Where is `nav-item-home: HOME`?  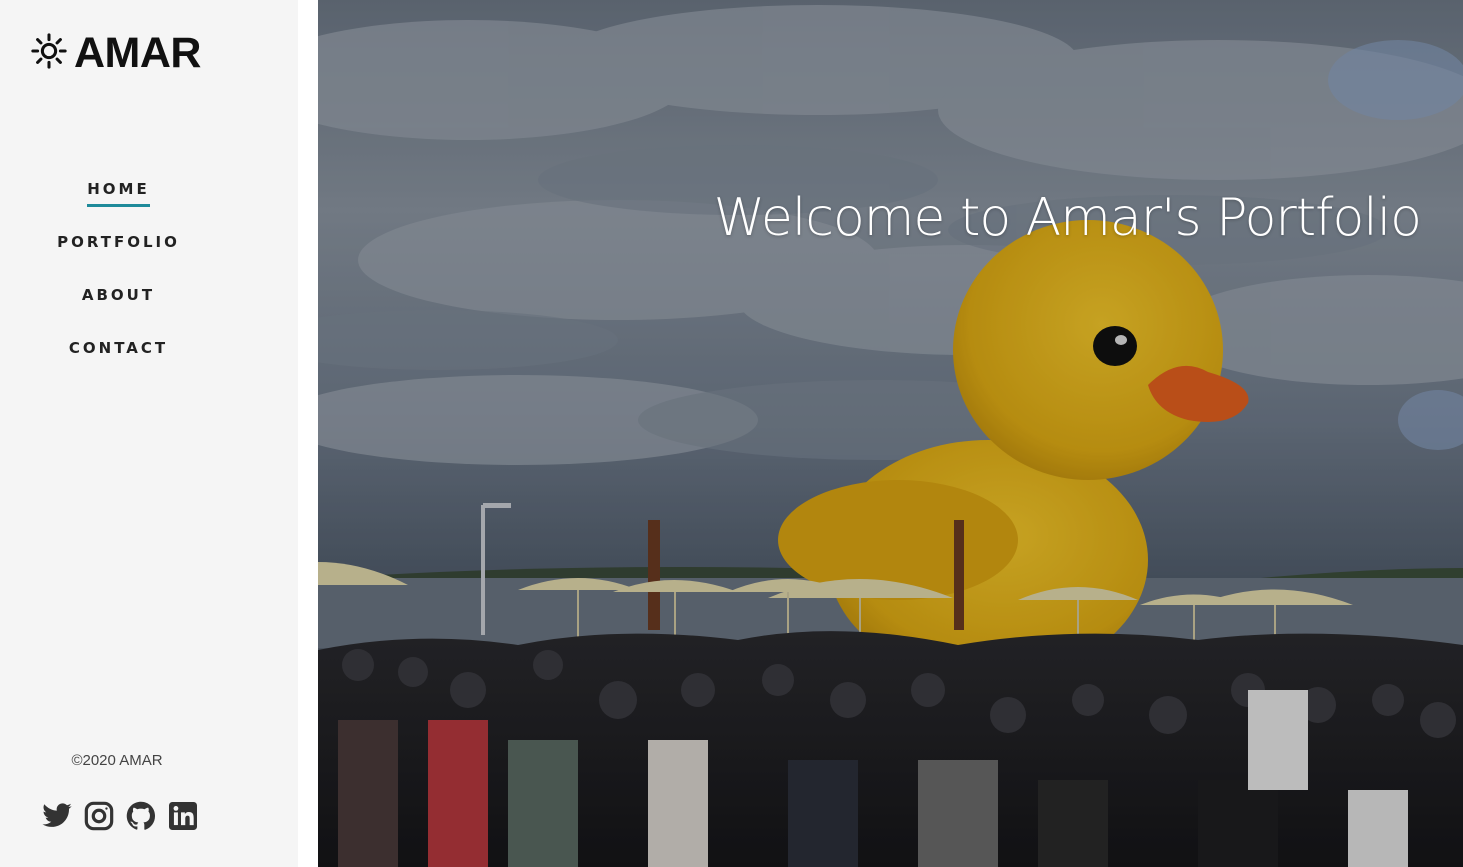 nav-item-home: HOME is located at coordinates (117, 202).